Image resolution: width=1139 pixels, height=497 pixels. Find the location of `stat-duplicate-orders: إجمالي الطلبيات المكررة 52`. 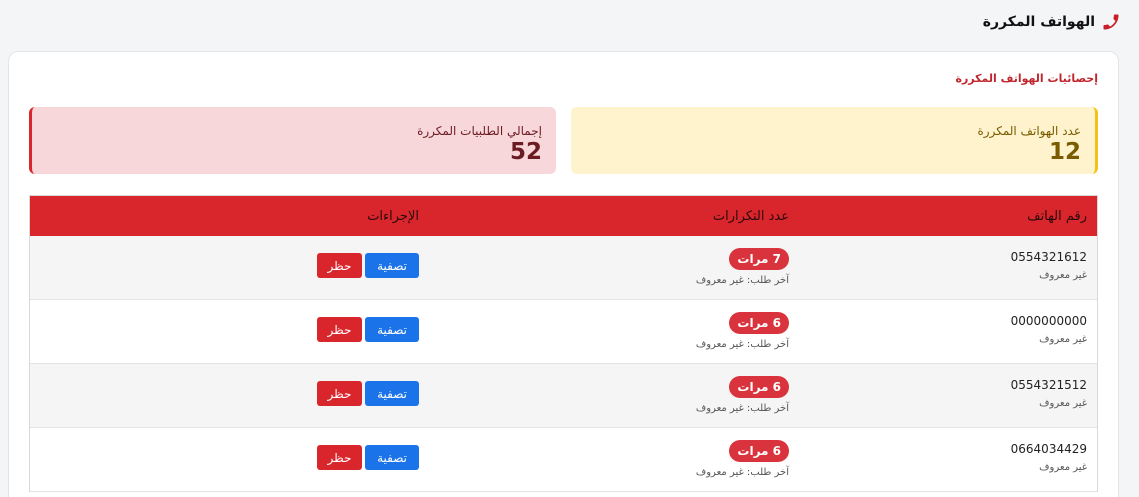

stat-duplicate-orders: إجمالي الطلبيات المكررة 52 is located at coordinates (292, 140).